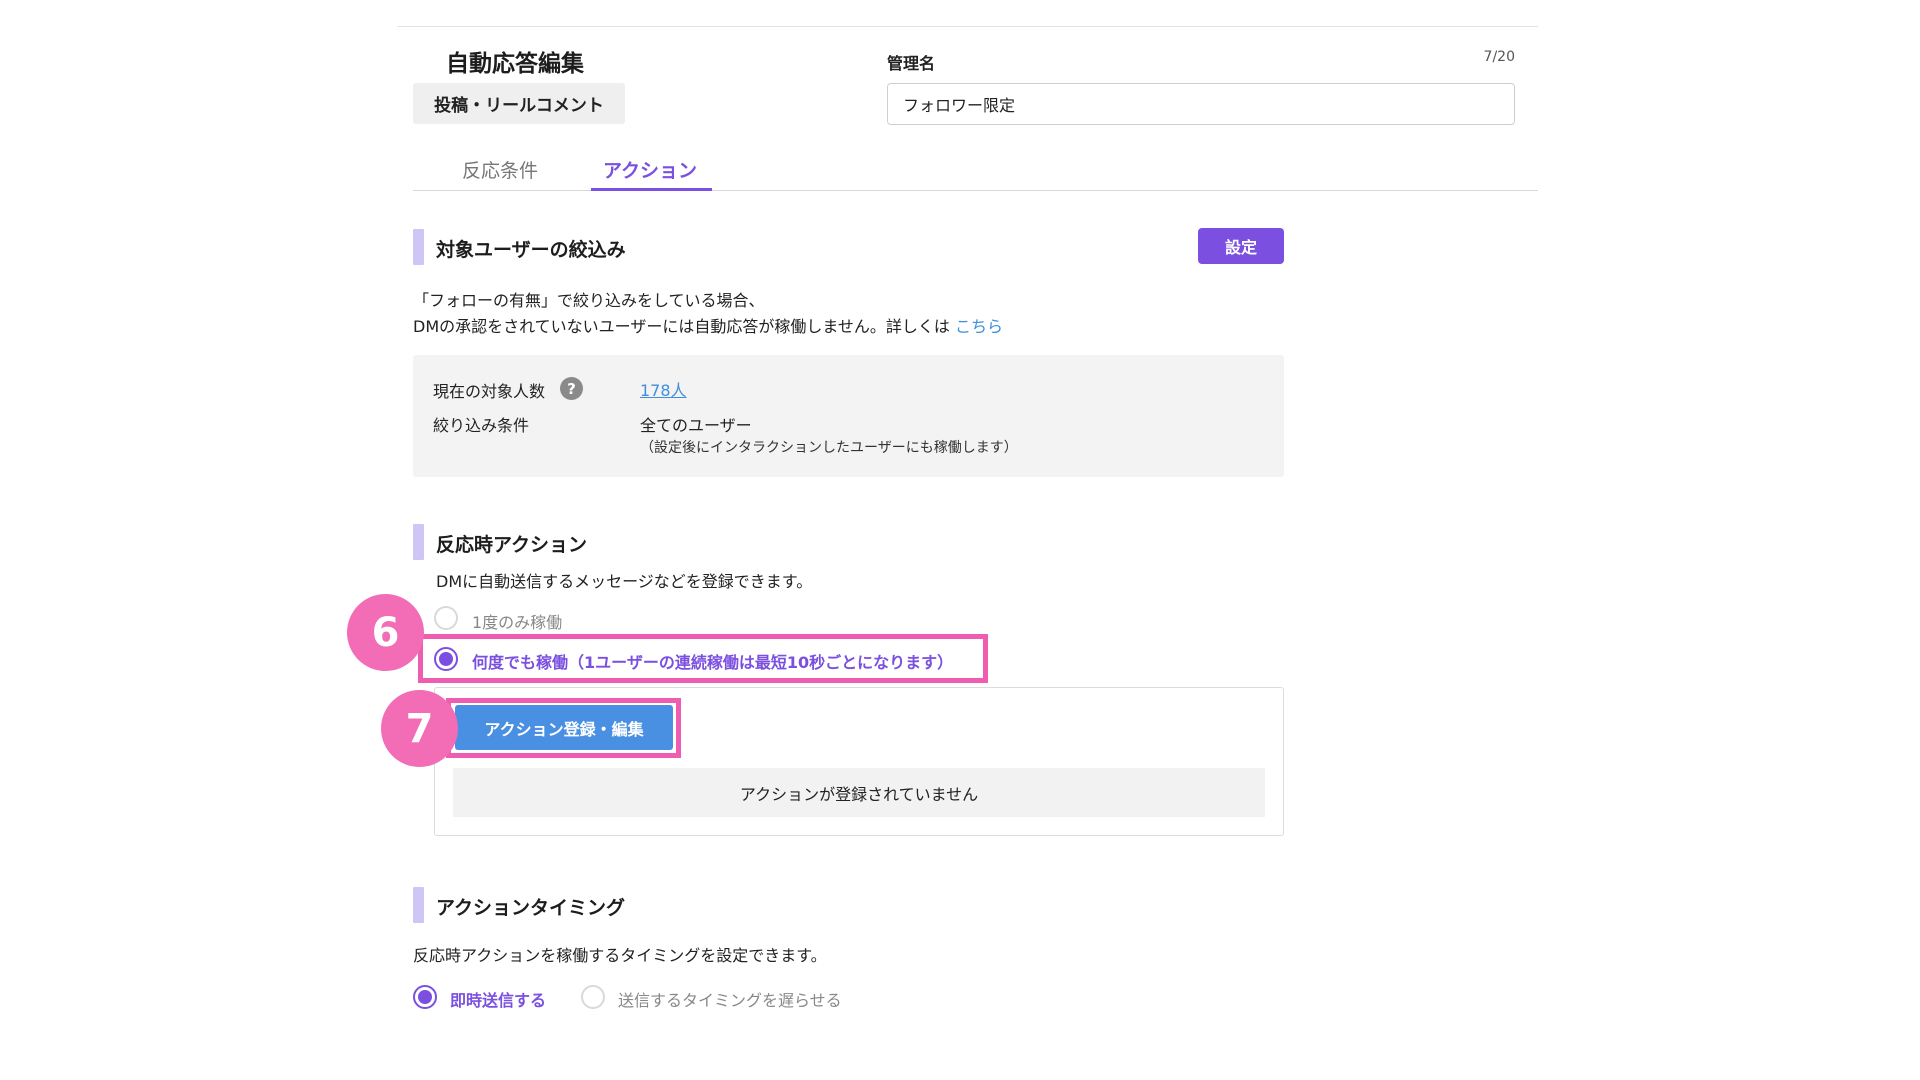  Describe the element at coordinates (489, 391) in the screenshot. I see `target-count-label: 現在の対象人数` at that location.